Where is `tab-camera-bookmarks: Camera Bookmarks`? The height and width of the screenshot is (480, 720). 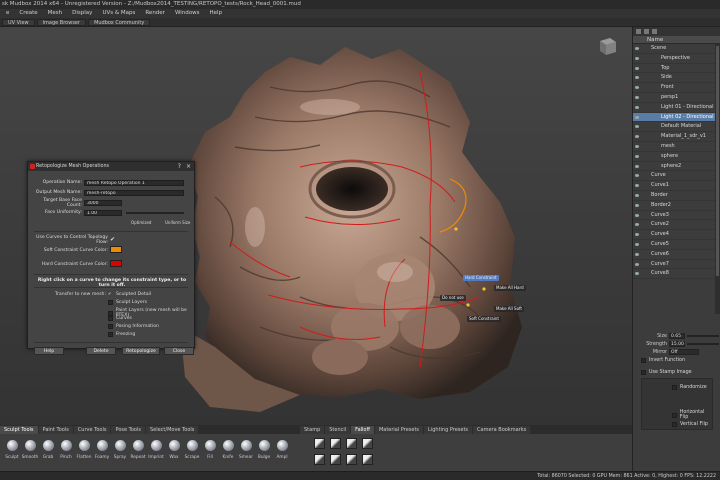 tab-camera-bookmarks: Camera Bookmarks is located at coordinates (502, 430).